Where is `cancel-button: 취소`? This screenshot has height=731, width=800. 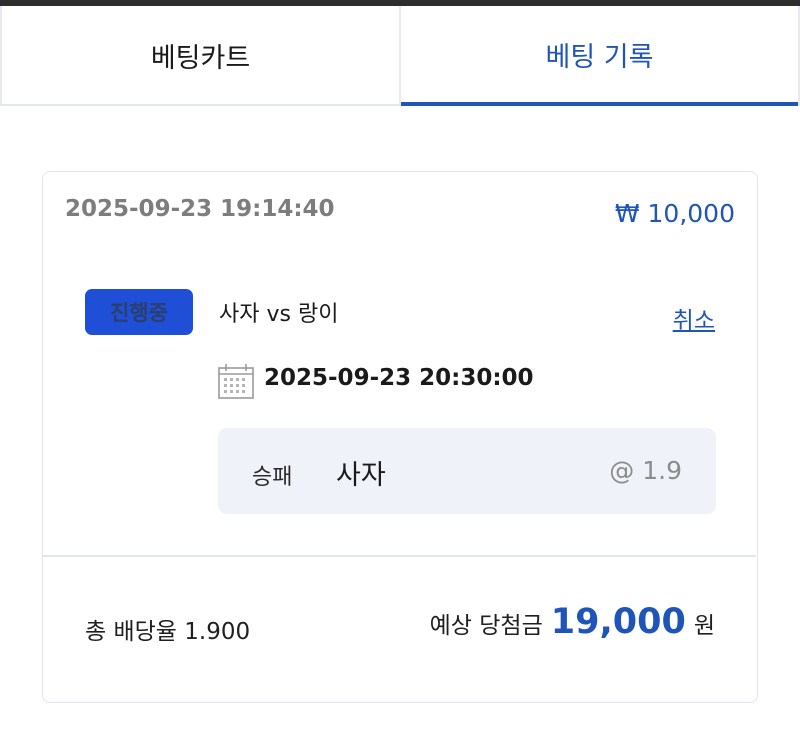 cancel-button: 취소 is located at coordinates (694, 318).